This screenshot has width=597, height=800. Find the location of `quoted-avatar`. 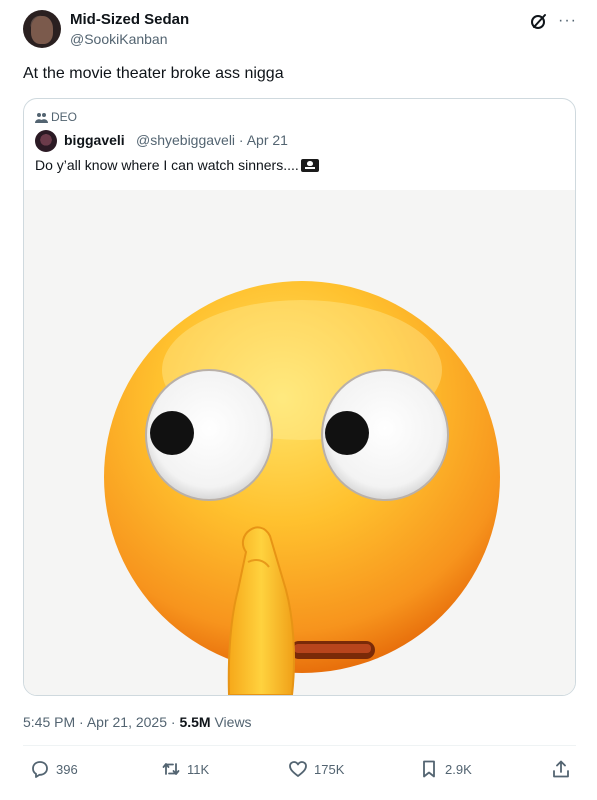

quoted-avatar is located at coordinates (46, 141).